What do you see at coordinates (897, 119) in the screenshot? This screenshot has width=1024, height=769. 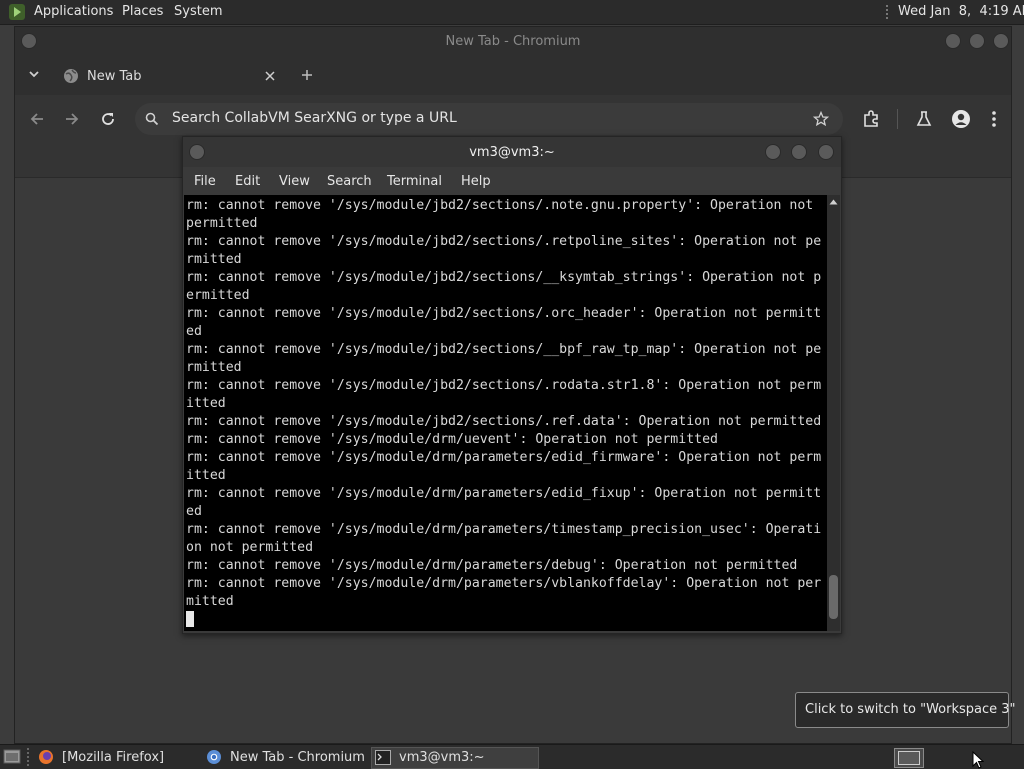 I see `toolbar-separator` at bounding box center [897, 119].